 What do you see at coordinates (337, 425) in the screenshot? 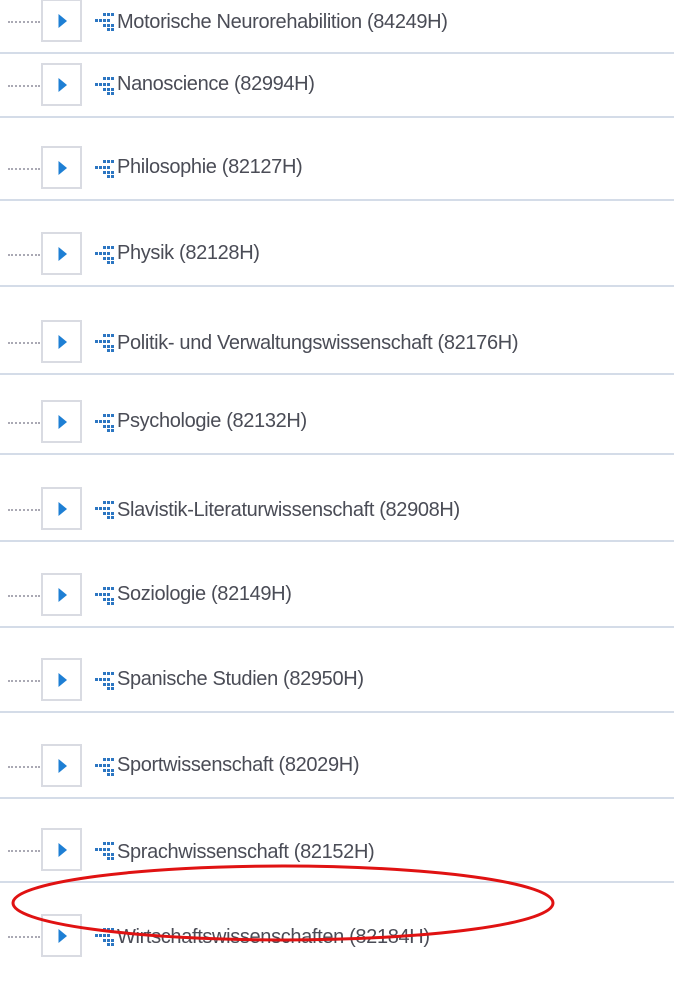
I see `tree-row: Psychologie (82132H)` at bounding box center [337, 425].